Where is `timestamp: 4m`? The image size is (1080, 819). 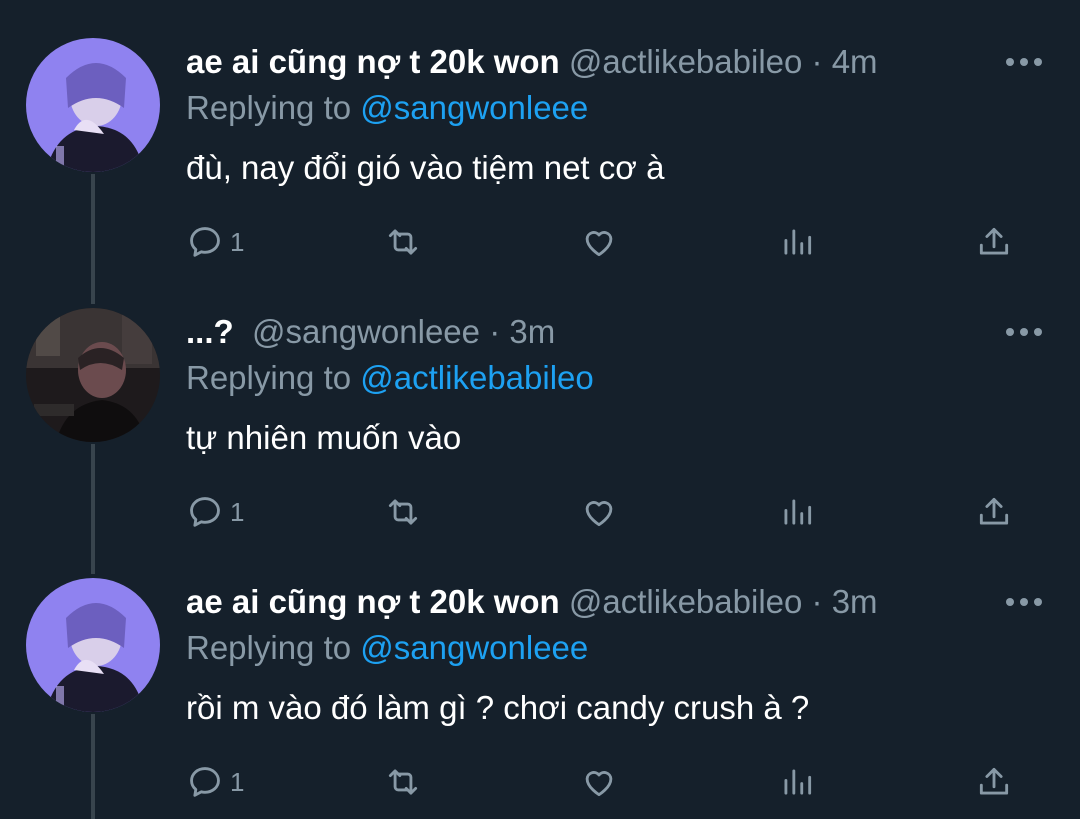
timestamp: 4m is located at coordinates (855, 61).